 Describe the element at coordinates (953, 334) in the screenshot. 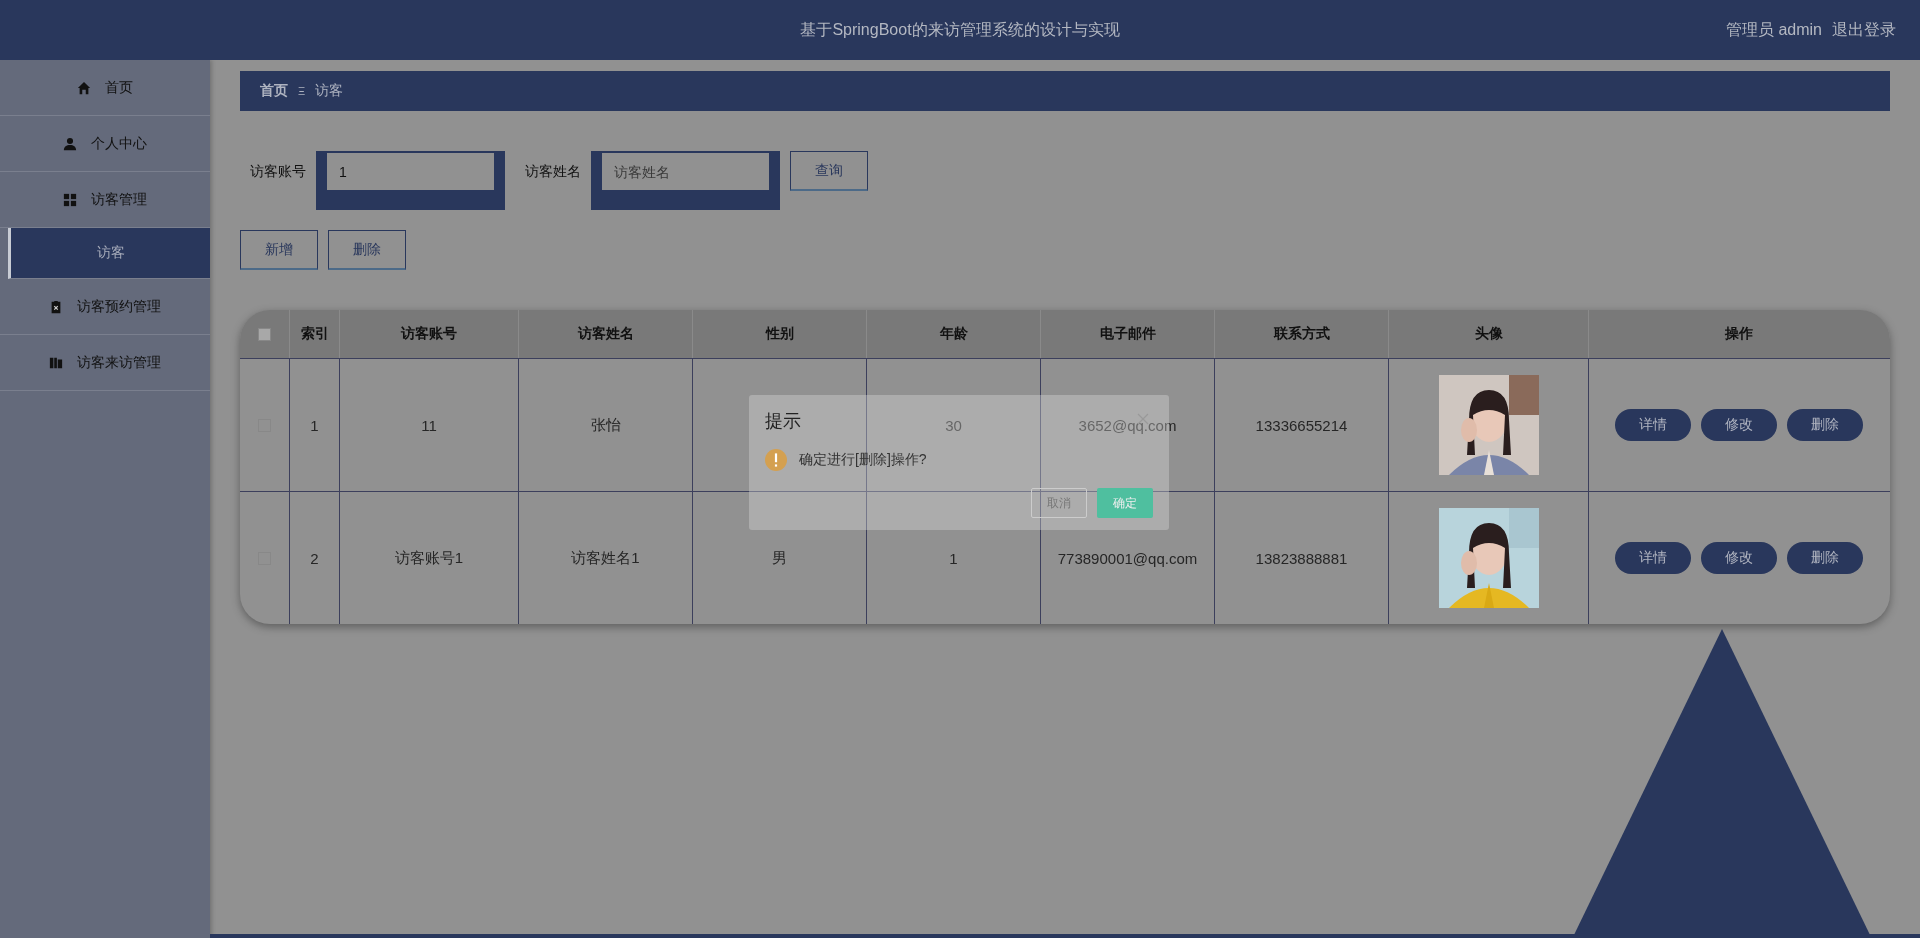

I see `column-header: 年龄` at that location.